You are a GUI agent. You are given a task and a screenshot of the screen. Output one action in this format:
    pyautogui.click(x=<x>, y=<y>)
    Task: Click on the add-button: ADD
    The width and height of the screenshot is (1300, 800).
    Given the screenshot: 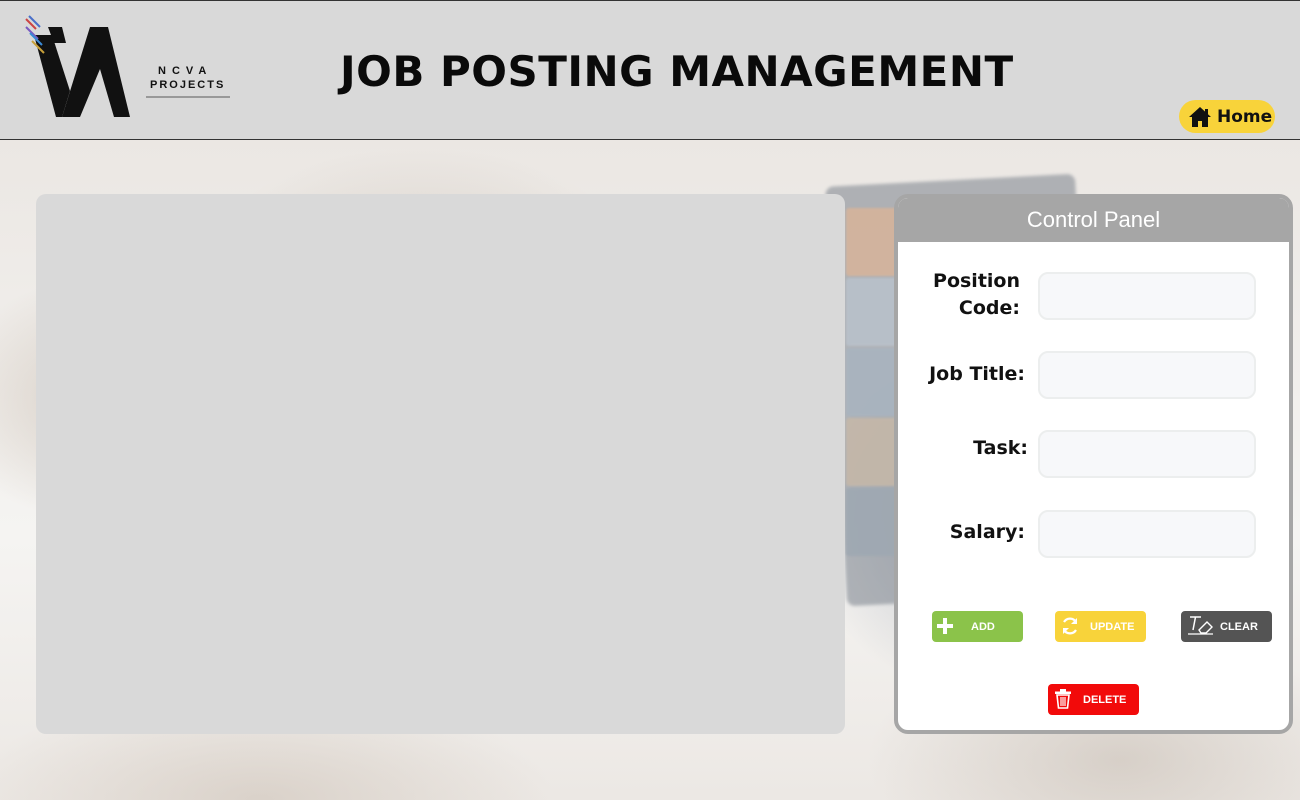 What is the action you would take?
    pyautogui.click(x=977, y=626)
    